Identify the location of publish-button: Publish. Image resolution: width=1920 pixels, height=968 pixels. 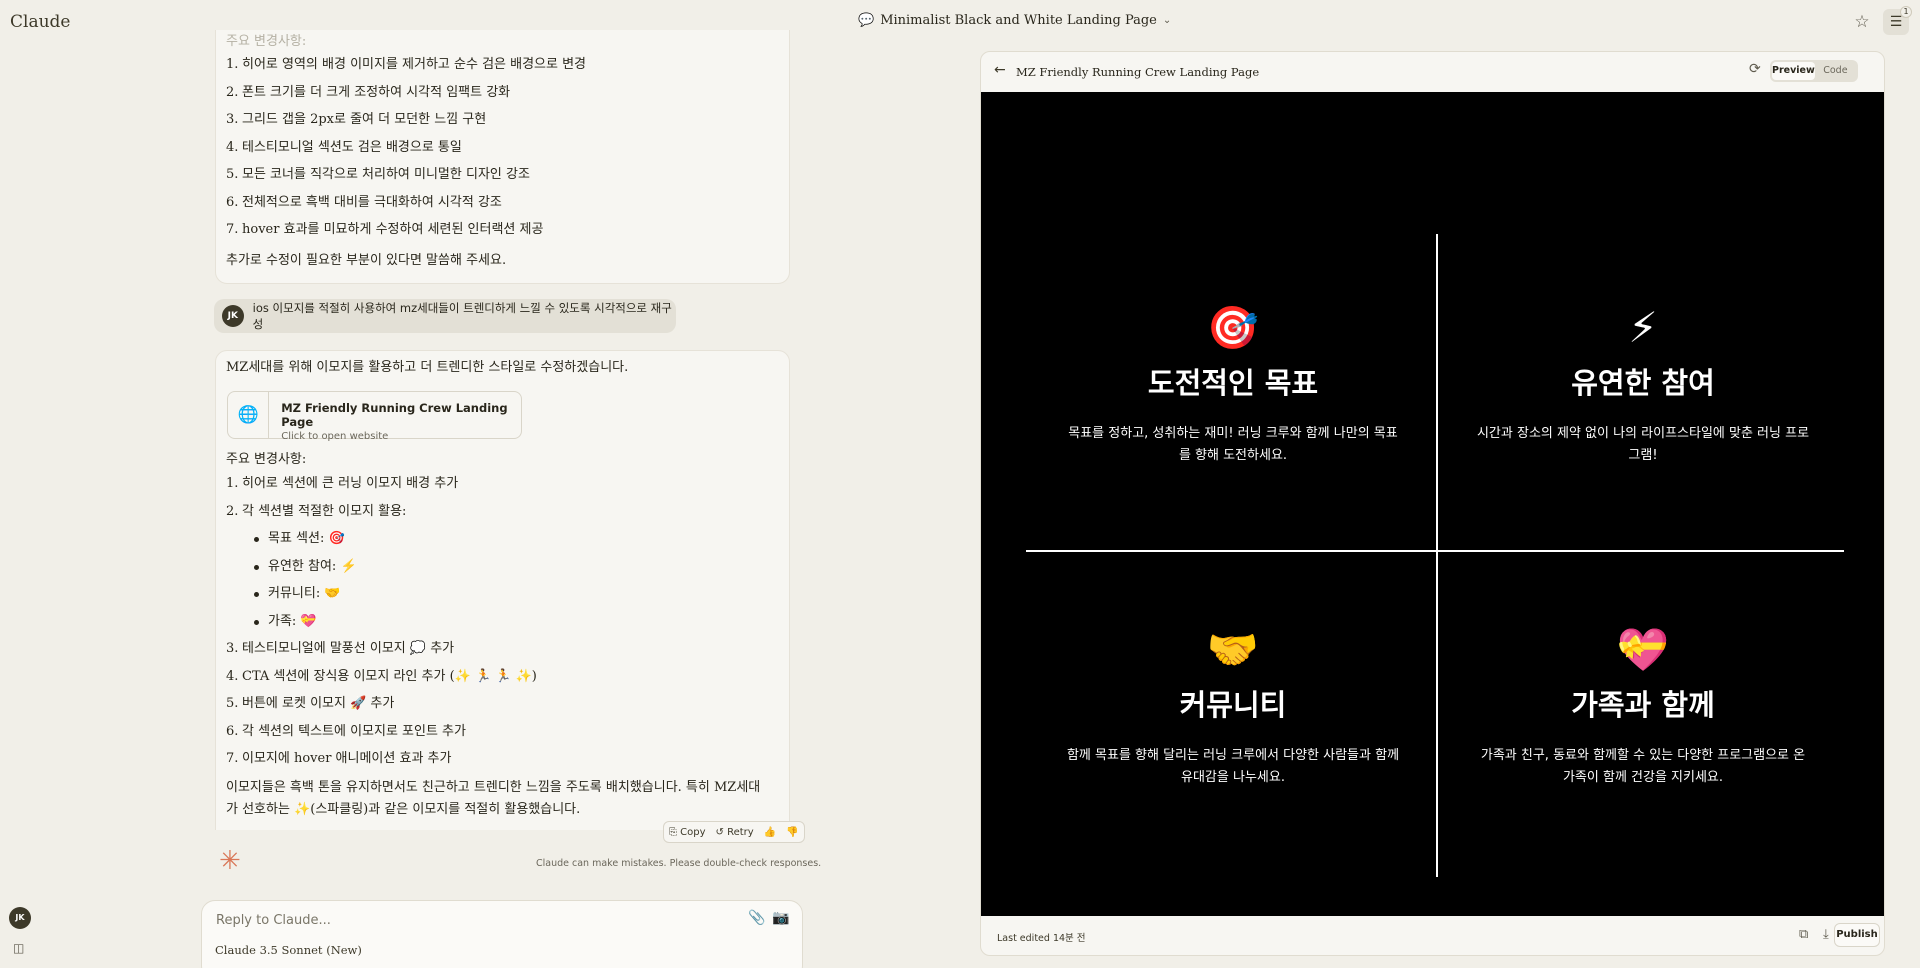
(1857, 935).